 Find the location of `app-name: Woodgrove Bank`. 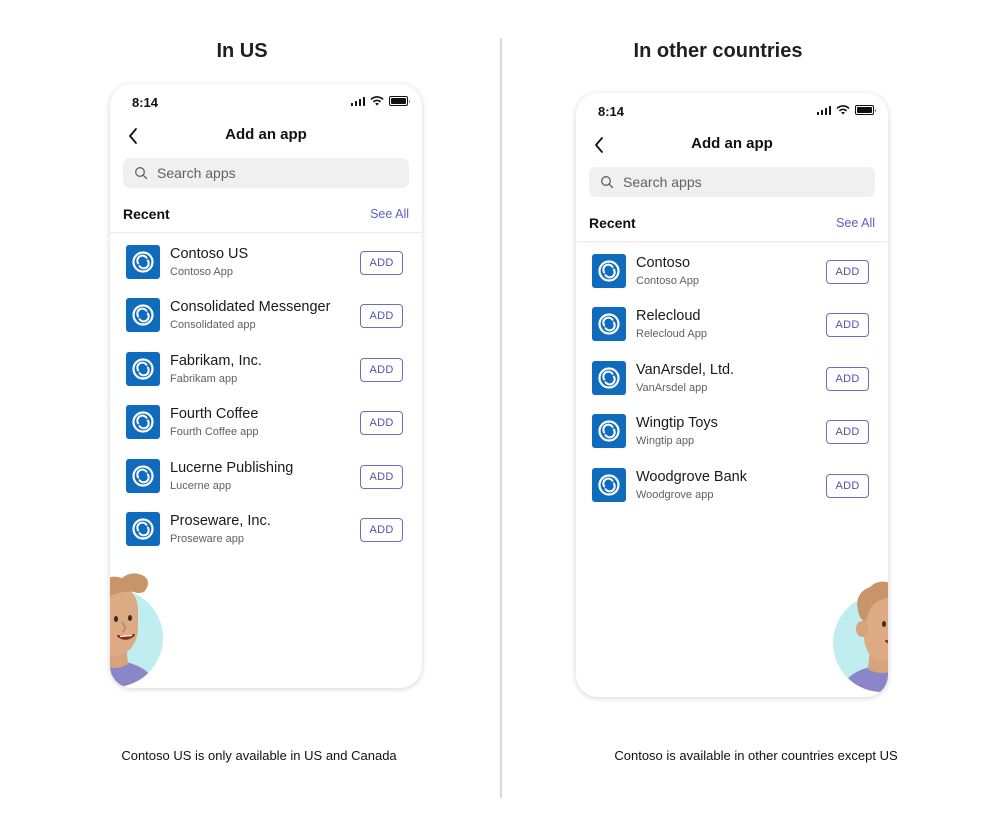

app-name: Woodgrove Bank is located at coordinates (691, 476).